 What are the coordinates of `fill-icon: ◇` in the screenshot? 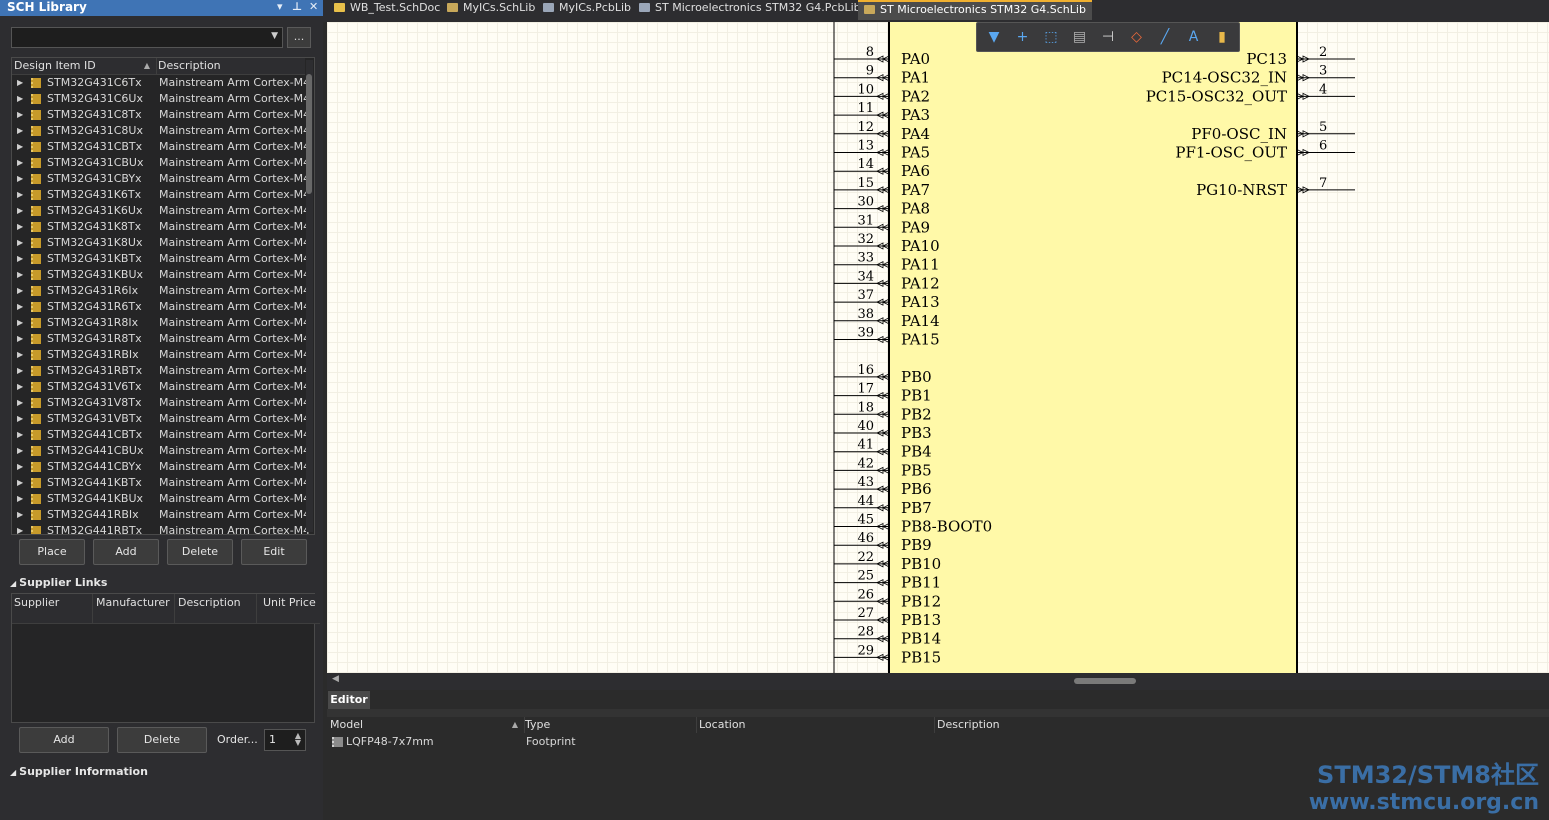 It's located at (1137, 37).